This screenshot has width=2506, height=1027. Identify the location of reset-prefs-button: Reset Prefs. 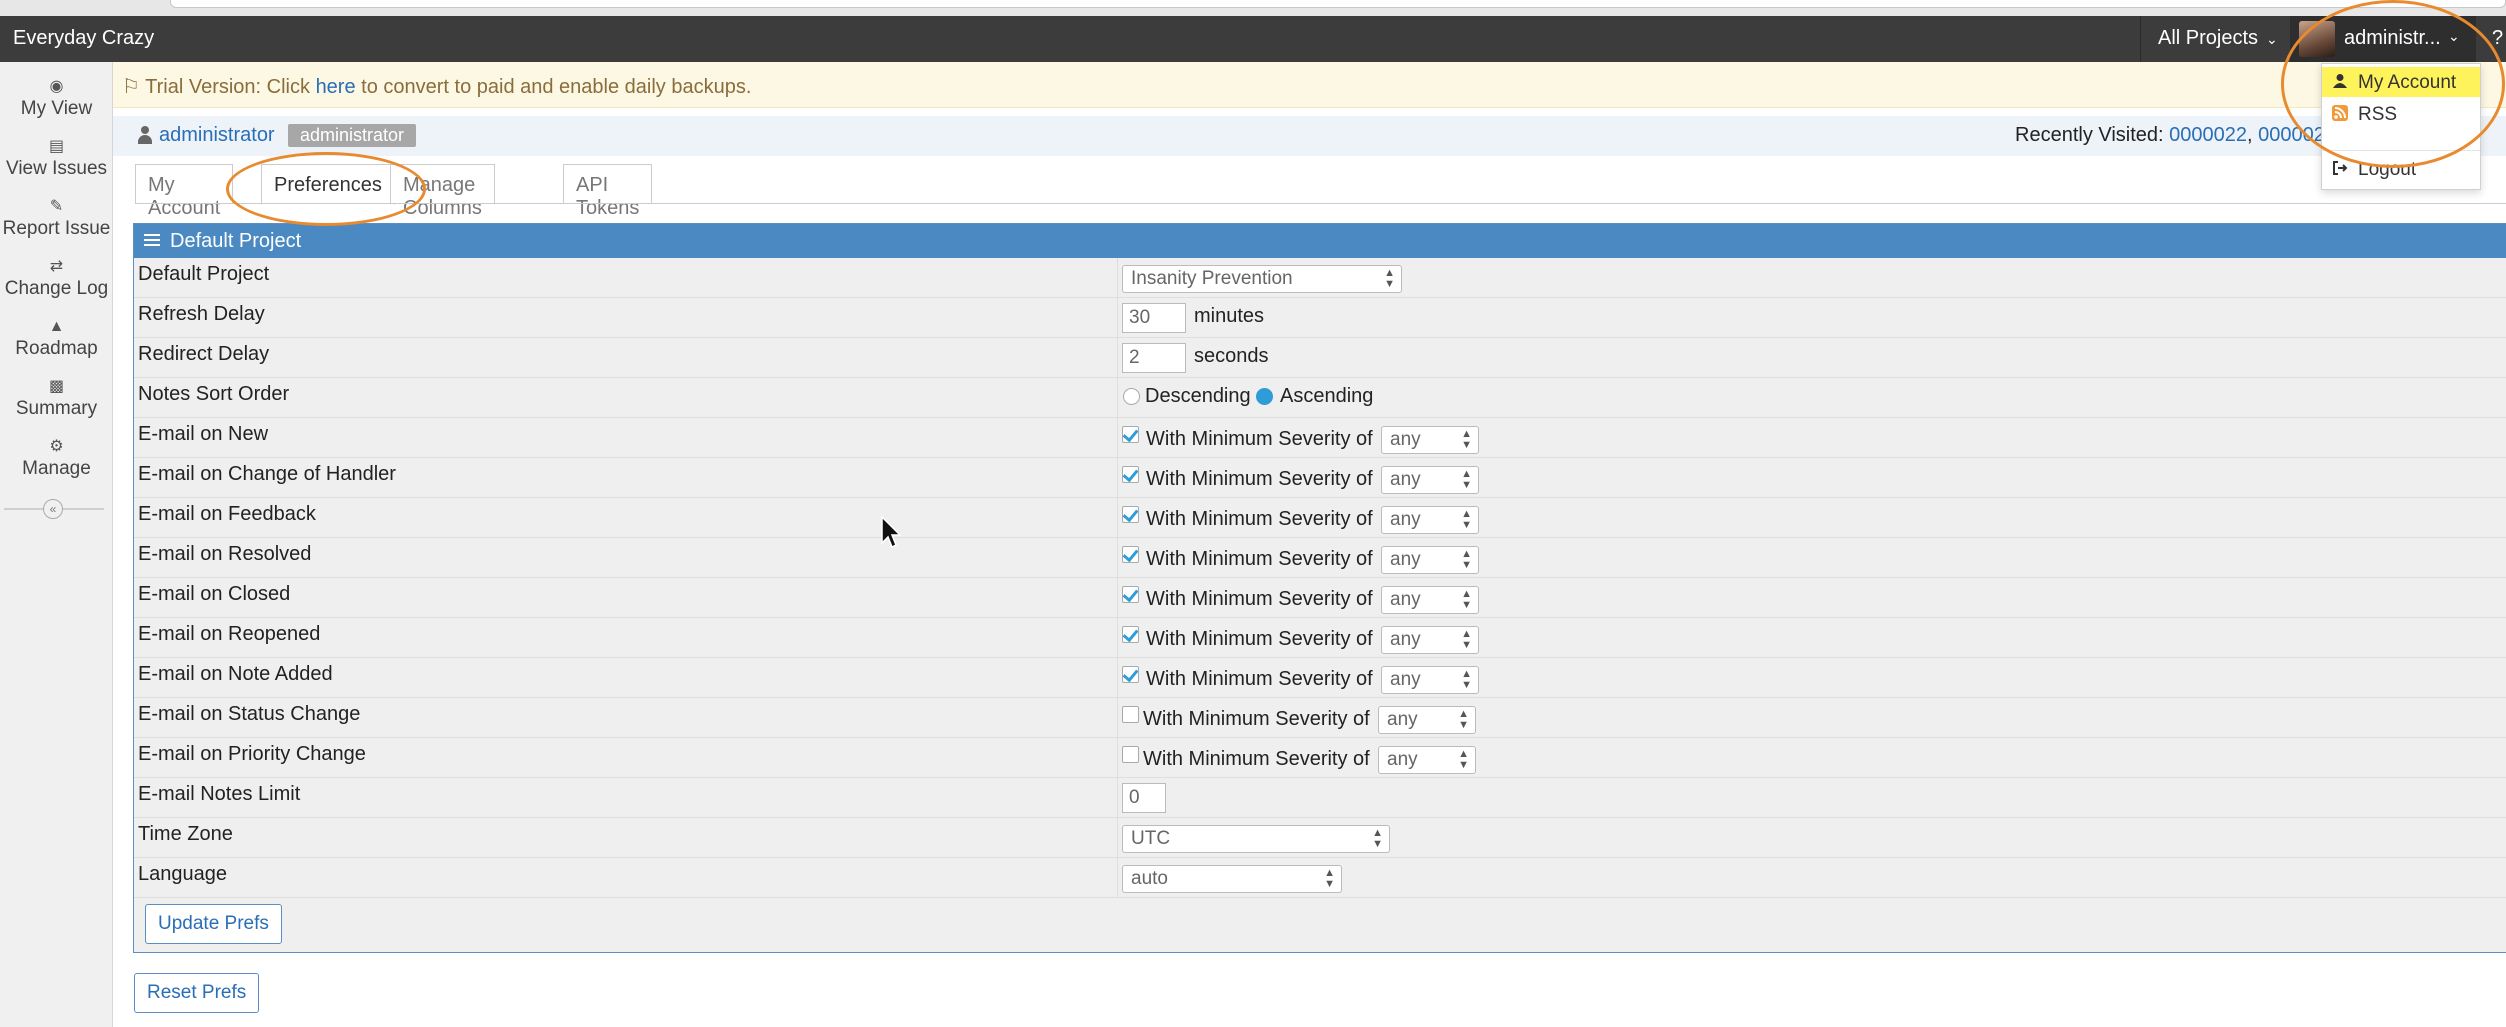
(197, 993).